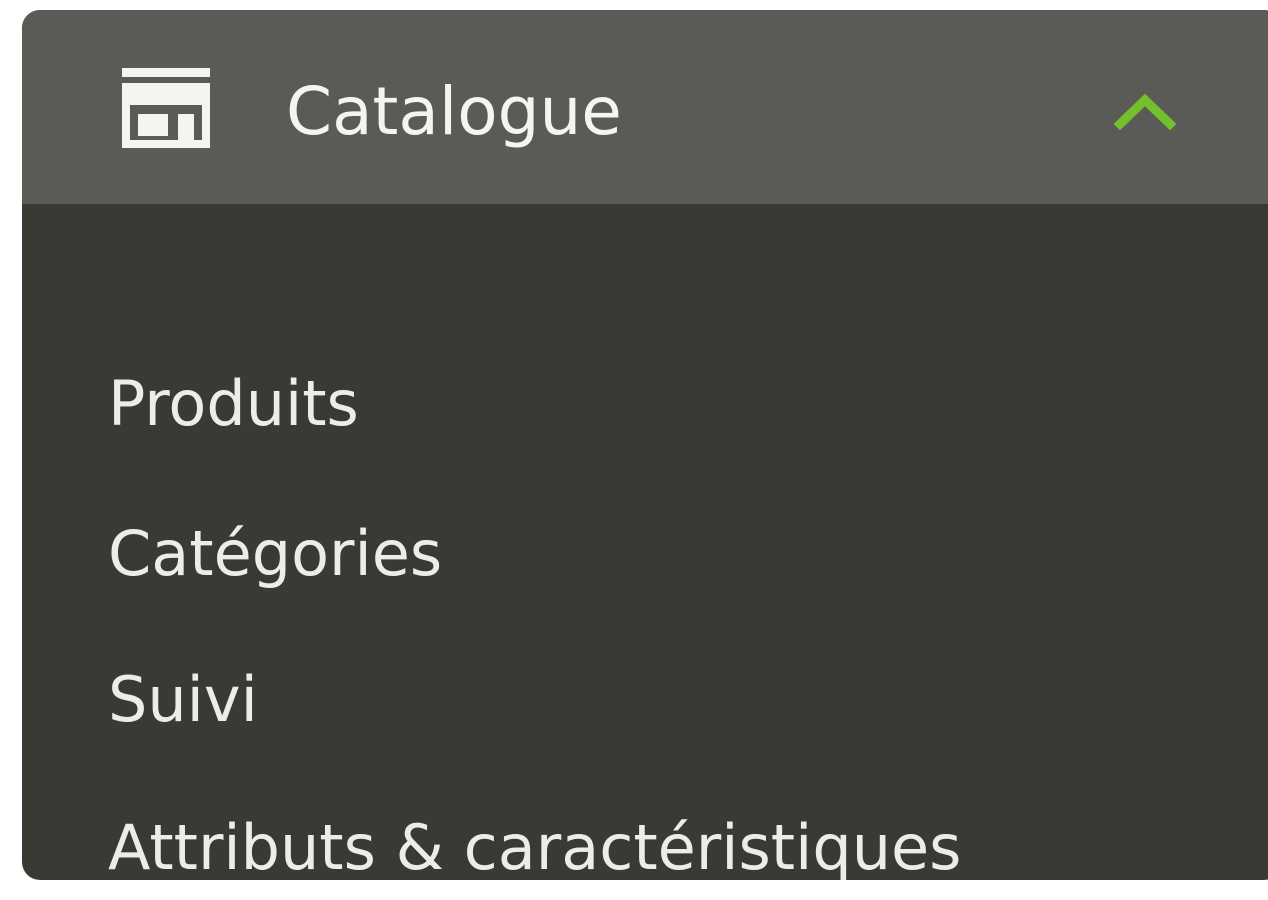  What do you see at coordinates (534, 844) in the screenshot?
I see `submenu-item-attributs-caracteristiques: Attributs & caractéristiques` at bounding box center [534, 844].